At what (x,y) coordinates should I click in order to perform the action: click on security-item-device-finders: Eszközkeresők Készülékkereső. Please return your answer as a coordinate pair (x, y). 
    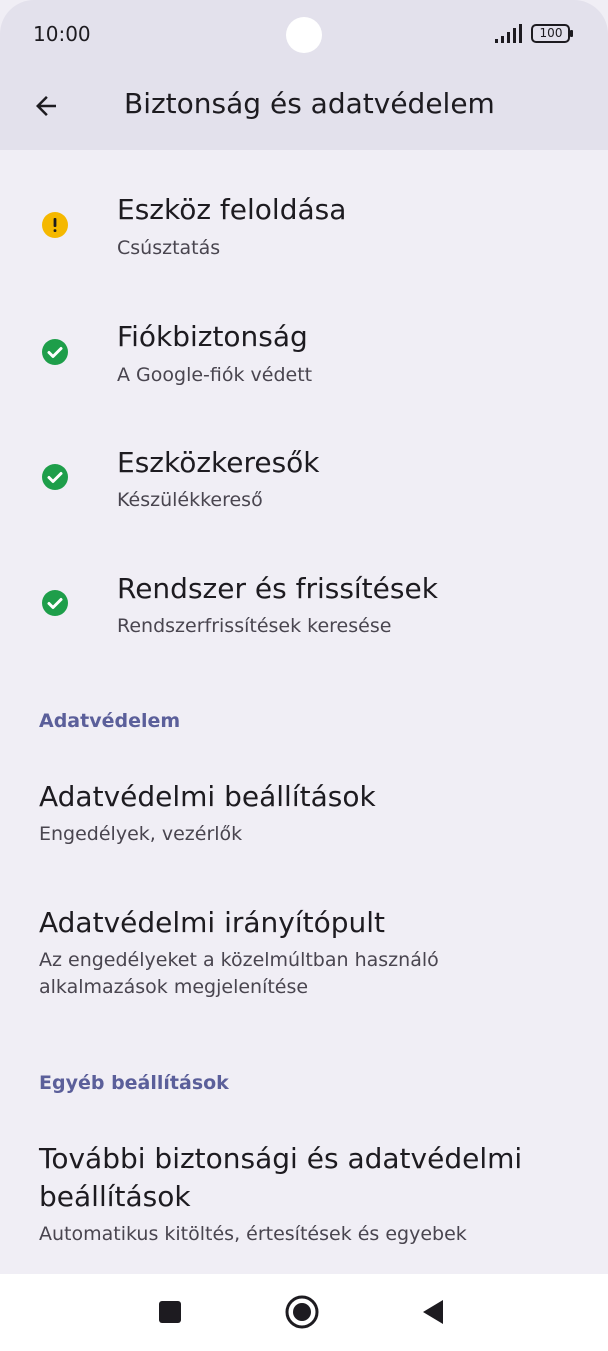
    Looking at the image, I should click on (304, 487).